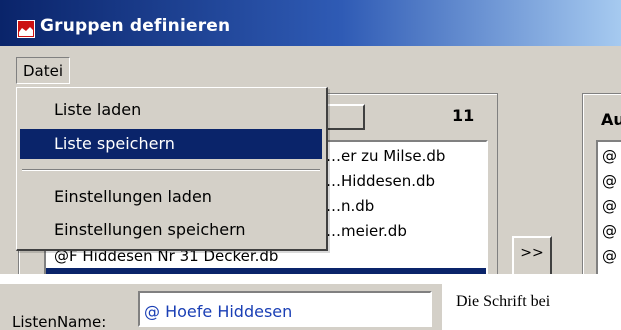  Describe the element at coordinates (171, 110) in the screenshot. I see `menu-item-liste-laden: Liste laden` at that location.